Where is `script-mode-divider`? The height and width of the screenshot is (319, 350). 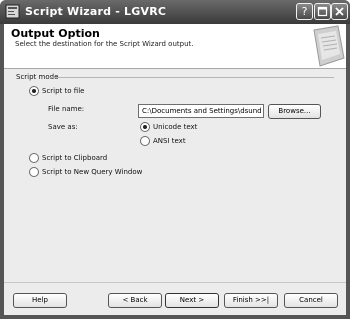 script-mode-divider is located at coordinates (192, 77).